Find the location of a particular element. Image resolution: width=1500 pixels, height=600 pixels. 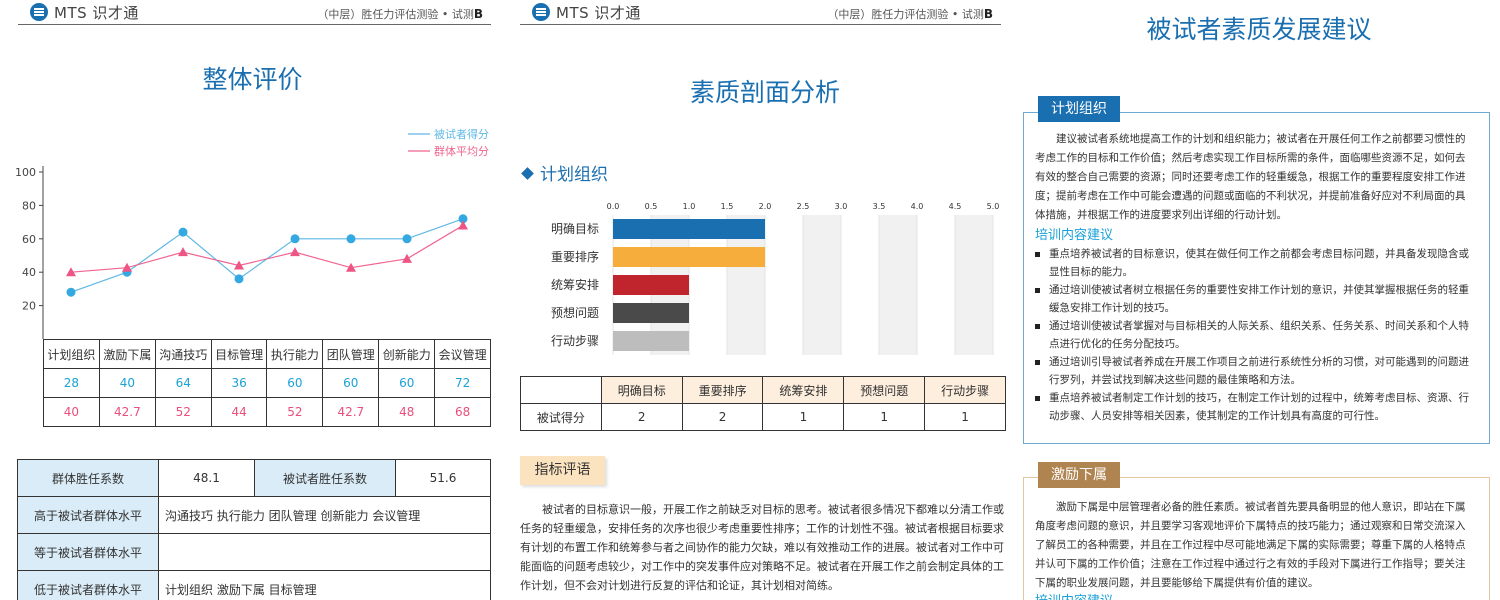

lower-value: 计划组织 激励下属 目标管理 is located at coordinates (324, 585).